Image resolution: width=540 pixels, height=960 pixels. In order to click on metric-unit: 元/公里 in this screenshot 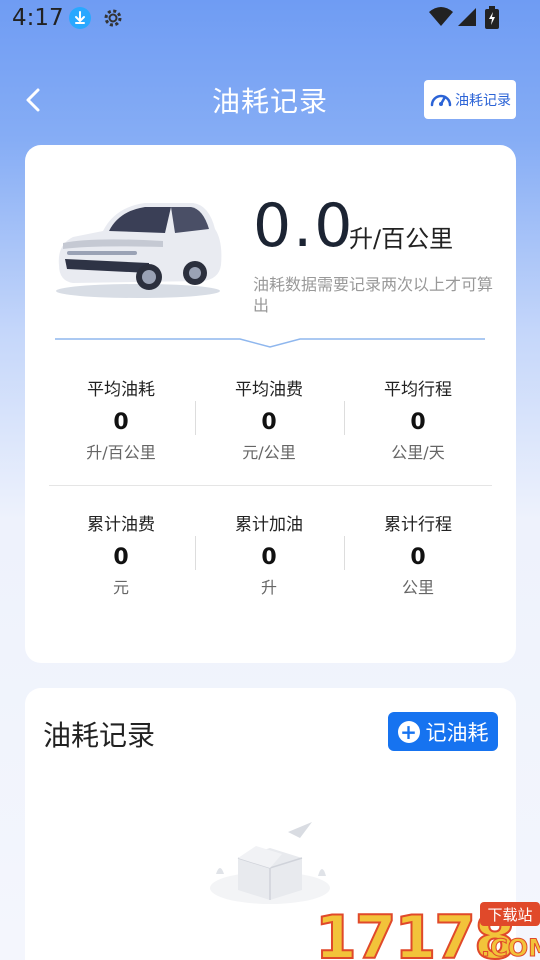, I will do `click(269, 452)`.